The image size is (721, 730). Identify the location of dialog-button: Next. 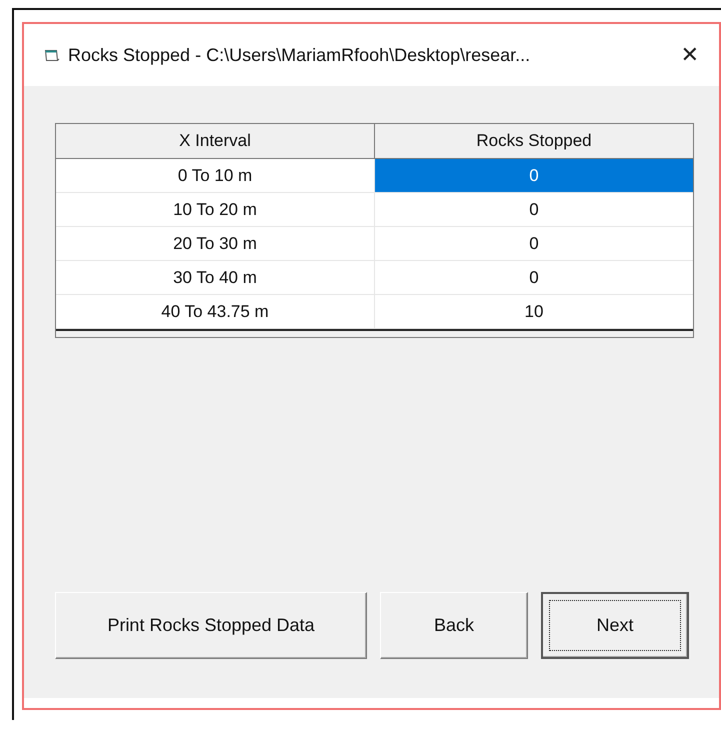
(615, 625).